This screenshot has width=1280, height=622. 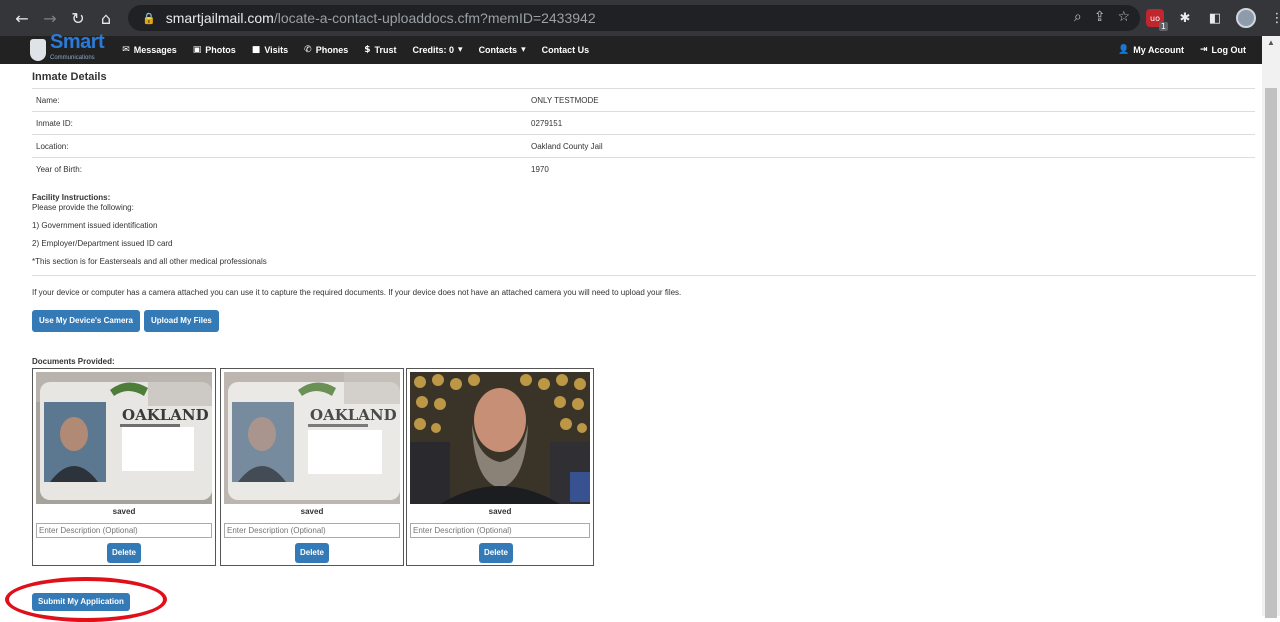 I want to click on nav-trust: $ Trust, so click(x=380, y=50).